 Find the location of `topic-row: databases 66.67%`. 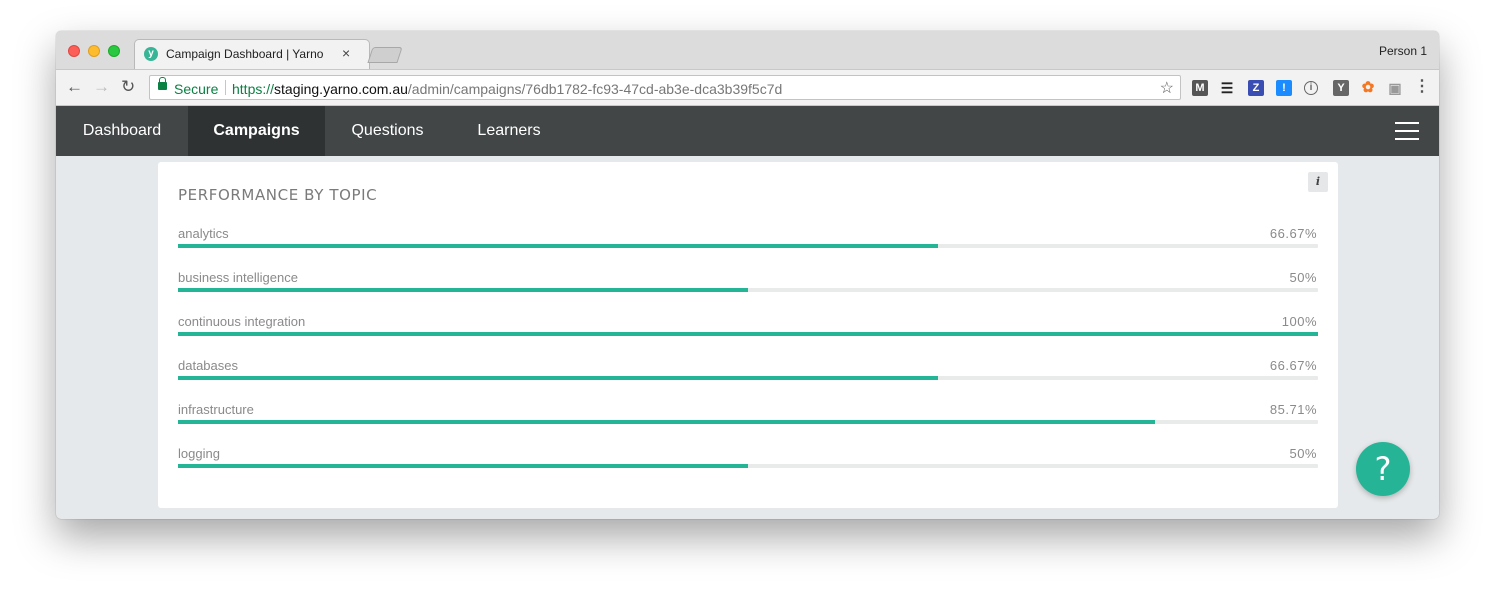

topic-row: databases 66.67% is located at coordinates (748, 373).